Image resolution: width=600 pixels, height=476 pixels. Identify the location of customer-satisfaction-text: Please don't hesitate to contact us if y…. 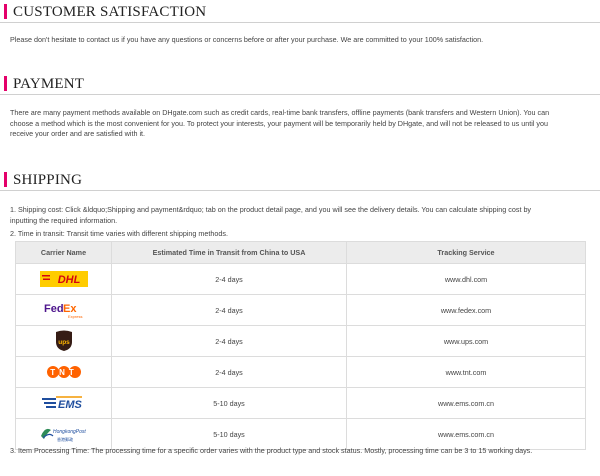
(247, 39).